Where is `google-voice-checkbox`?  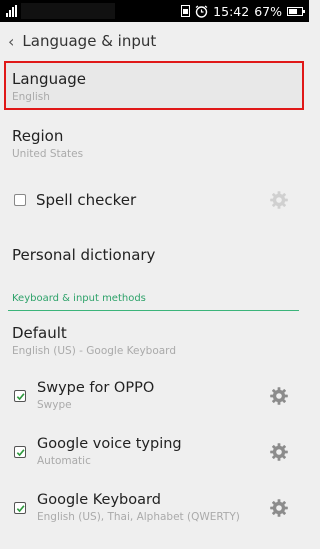
google-voice-checkbox is located at coordinates (20, 452).